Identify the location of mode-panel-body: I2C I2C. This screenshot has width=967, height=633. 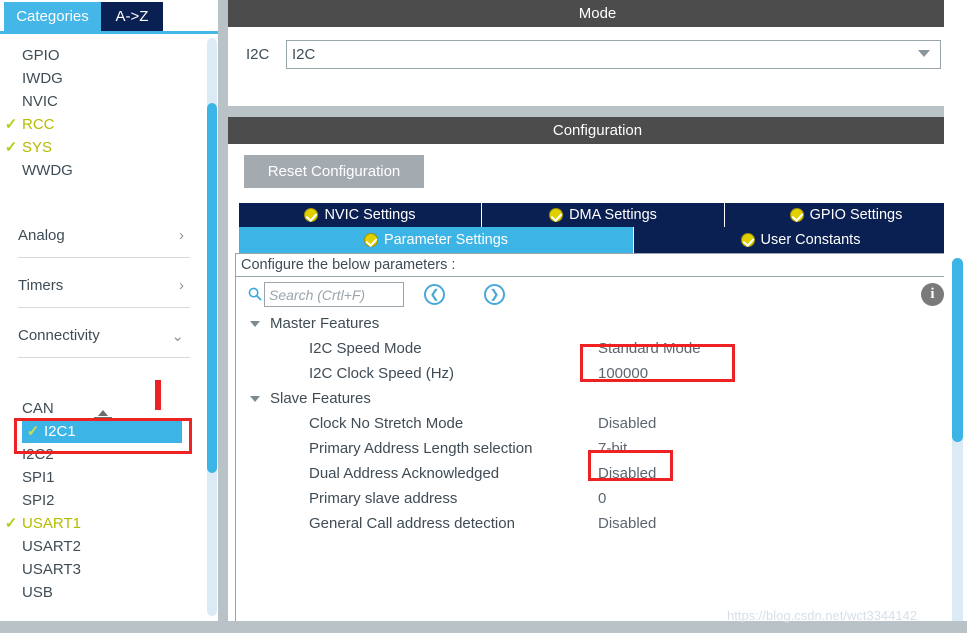
(597, 66).